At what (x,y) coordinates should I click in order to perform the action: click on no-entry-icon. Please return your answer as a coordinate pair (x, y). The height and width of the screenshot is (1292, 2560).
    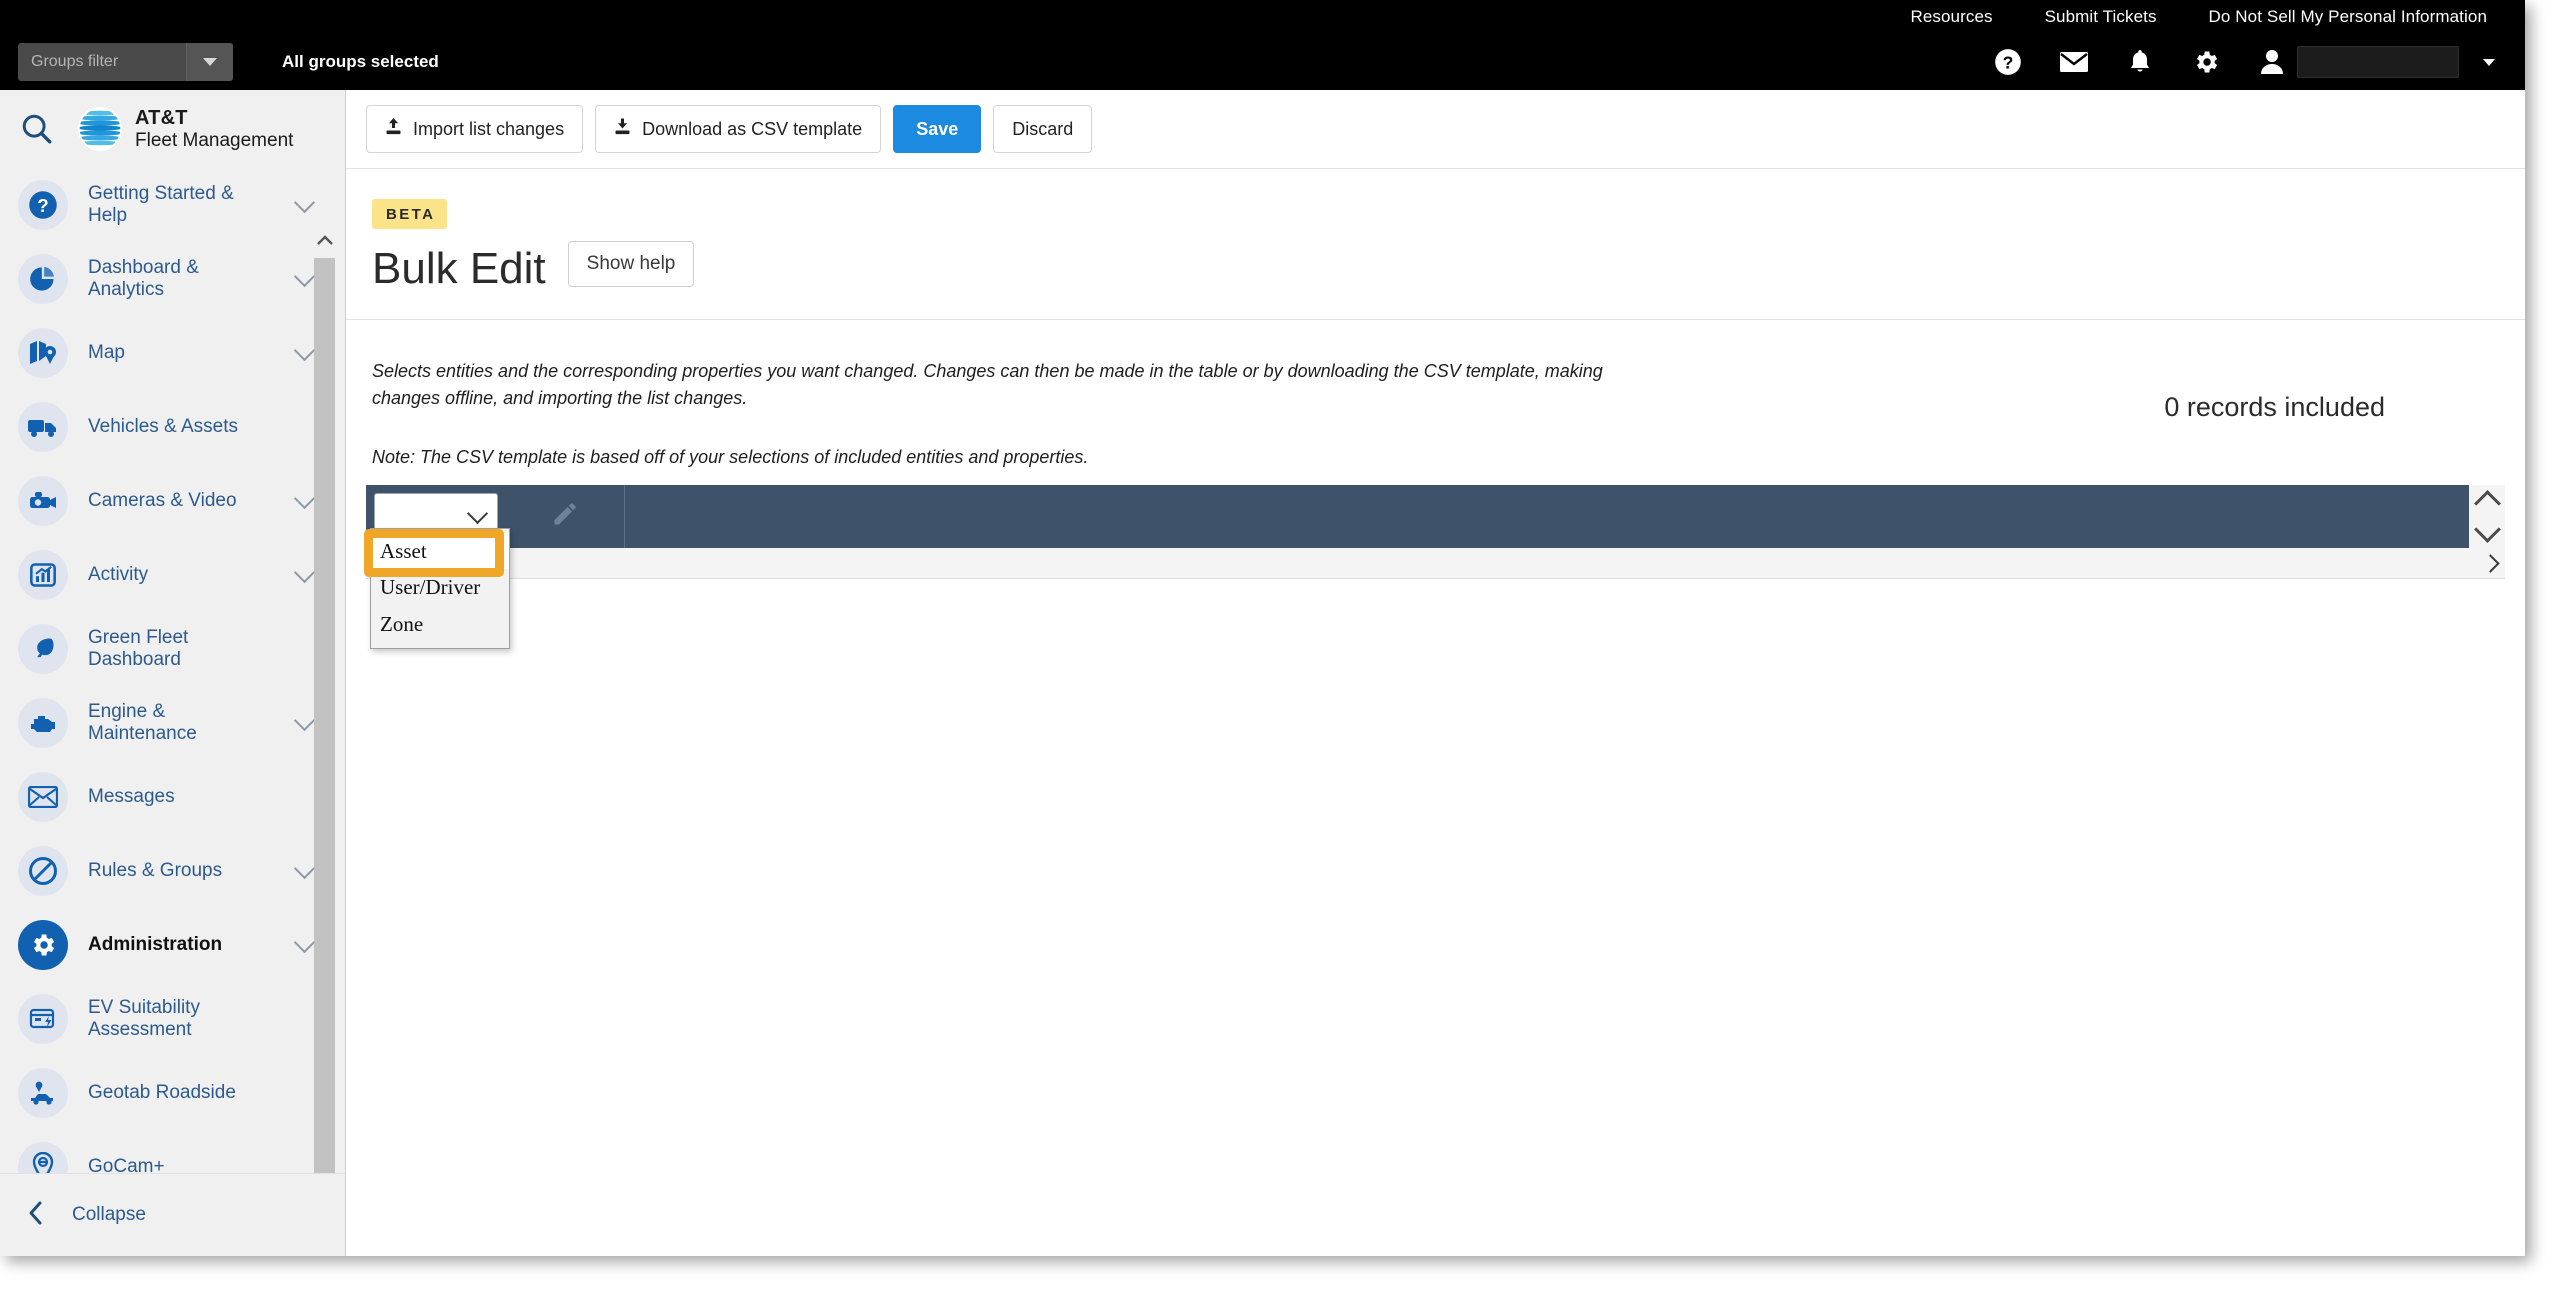
    Looking at the image, I should click on (43, 871).